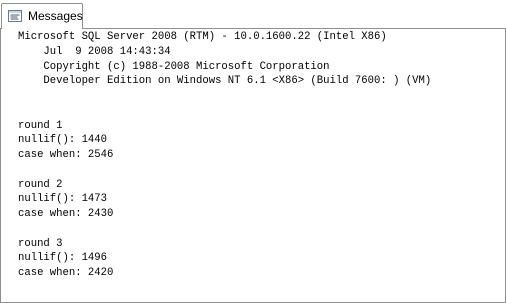 The height and width of the screenshot is (303, 506). What do you see at coordinates (55, 16) in the screenshot?
I see `tab-messages-label: Messages` at bounding box center [55, 16].